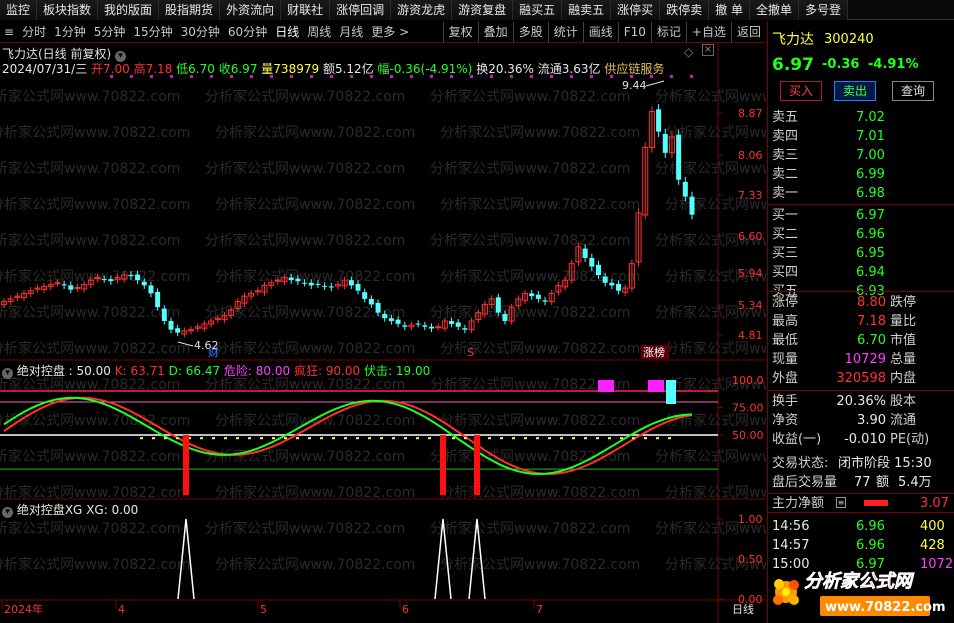  Describe the element at coordinates (351, 32) in the screenshot. I see `period-tab: 月线` at that location.